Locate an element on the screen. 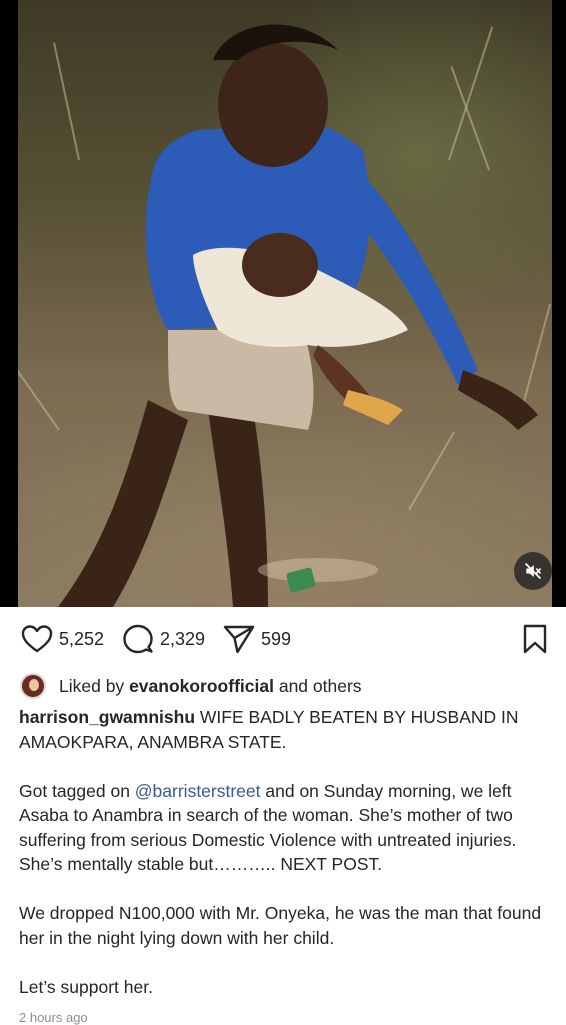 This screenshot has height=1025, width=566. liked-by-prefix: Liked by is located at coordinates (92, 685).